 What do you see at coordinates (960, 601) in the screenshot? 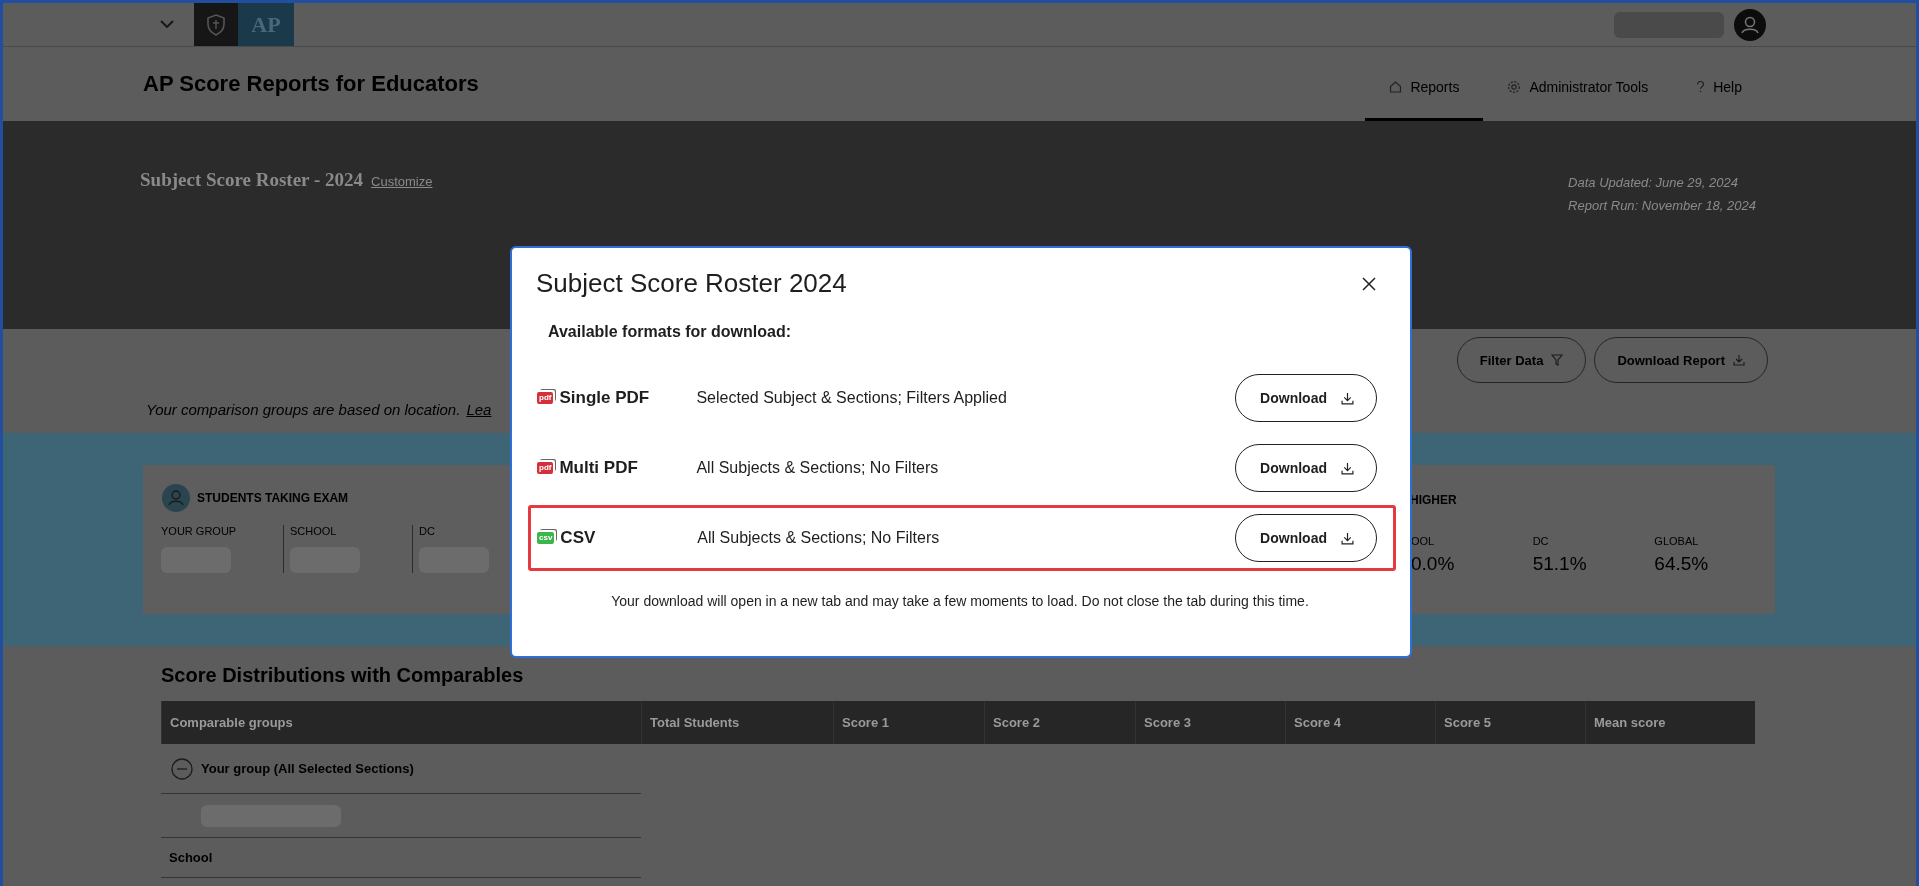
I see `dialog-note: Your download will open in a new tab and may take a few moments to load. Do not close the tab during this time.` at bounding box center [960, 601].